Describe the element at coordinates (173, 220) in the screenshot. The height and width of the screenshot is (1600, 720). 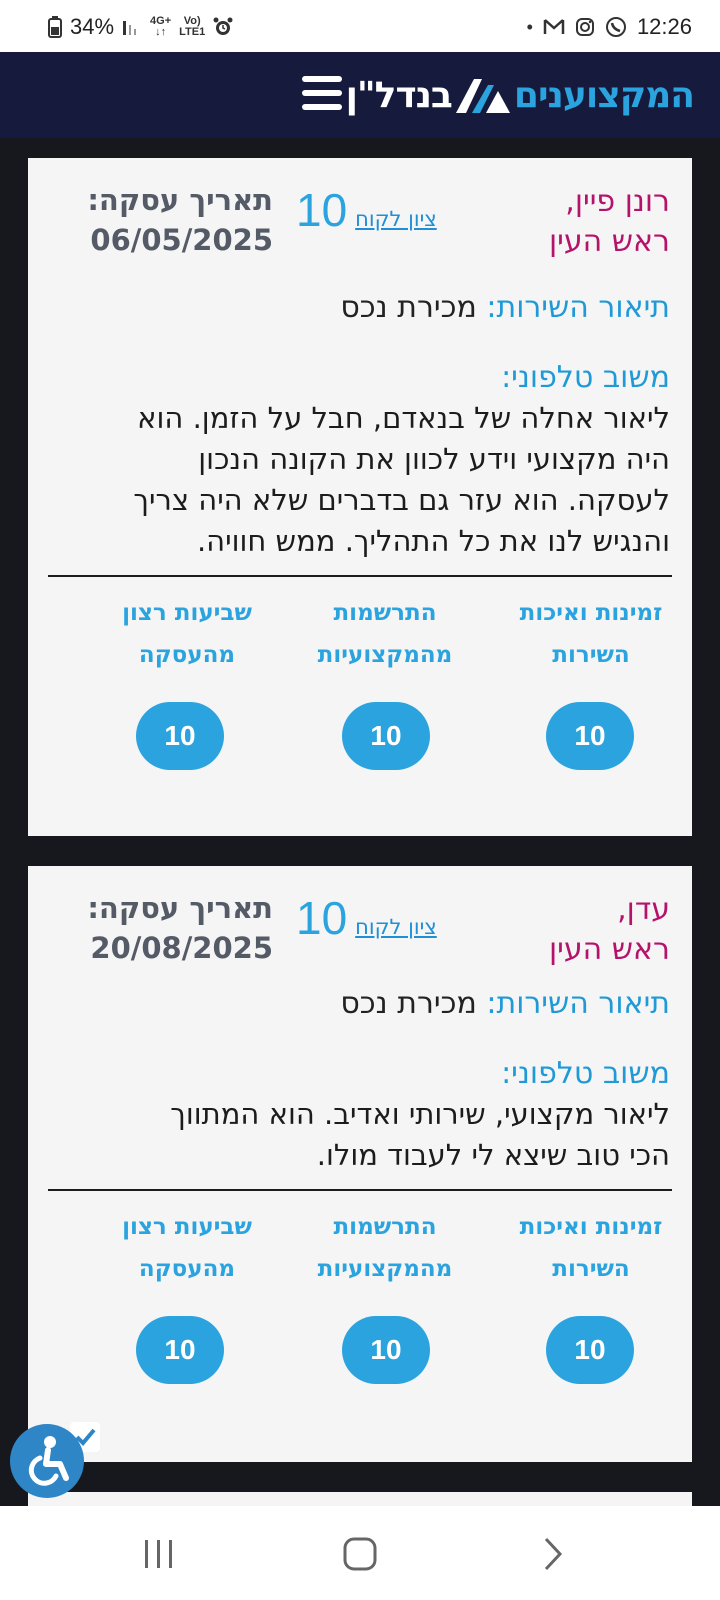
I see `deal-date: תאריך עסקה: 06/05/2025` at that location.